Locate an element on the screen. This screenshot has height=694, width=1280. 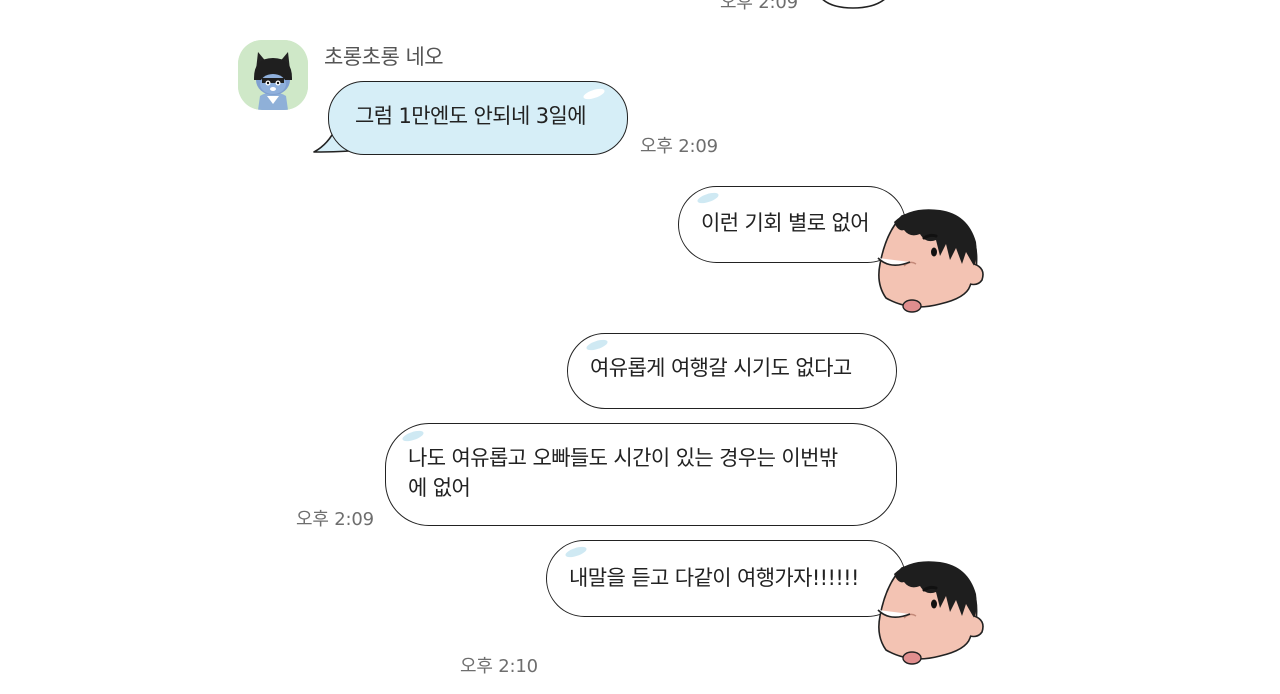
message-bubble-outgoing: 여유롭게 여행갈 시기도 없다고 is located at coordinates (732, 371).